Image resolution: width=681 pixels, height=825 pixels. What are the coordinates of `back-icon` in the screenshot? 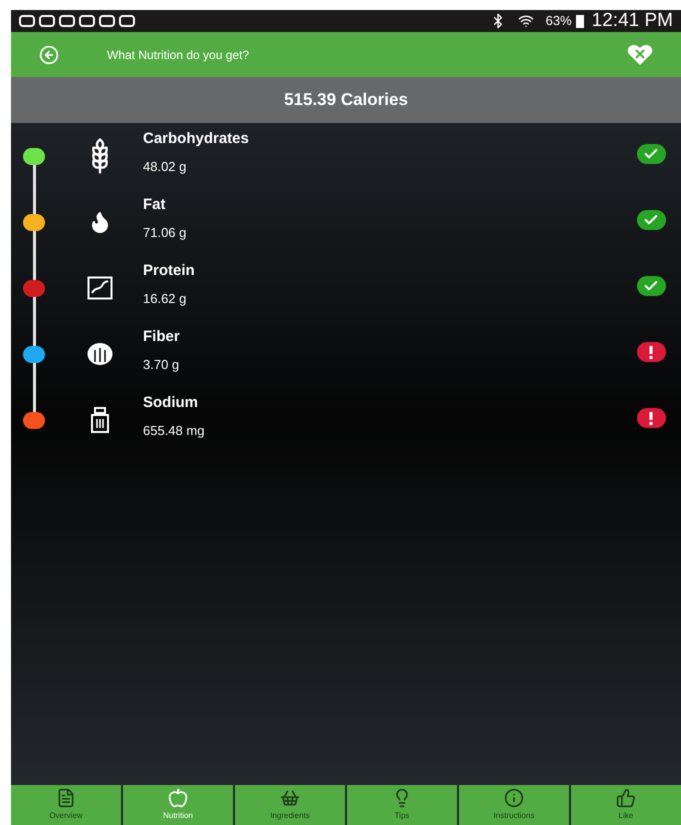 It's located at (49, 54).